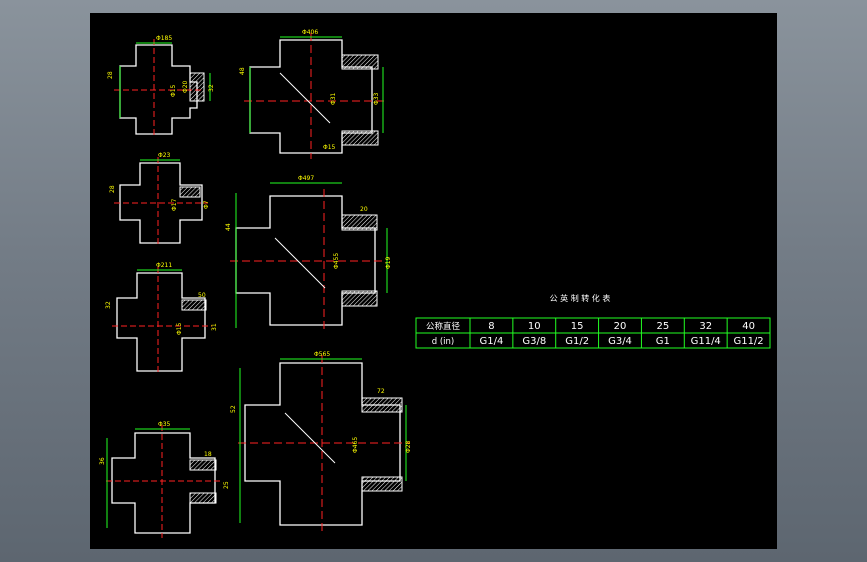  I want to click on fitting-3-thread, so click(190, 192).